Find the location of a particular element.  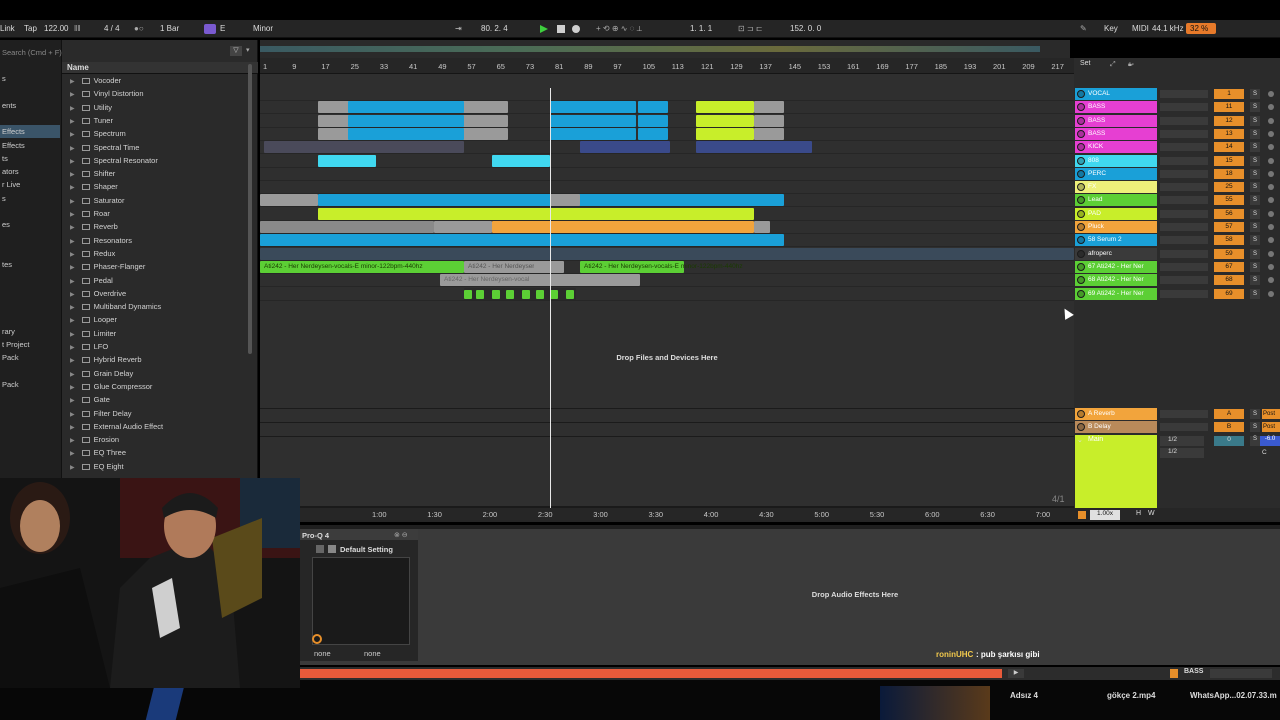

arrangement-overview is located at coordinates (665, 49).